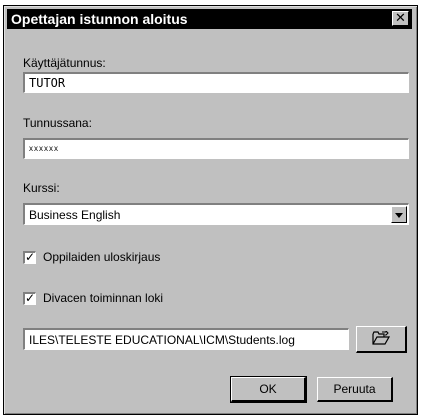  What do you see at coordinates (216, 82) in the screenshot?
I see `username-field: TUTOR` at bounding box center [216, 82].